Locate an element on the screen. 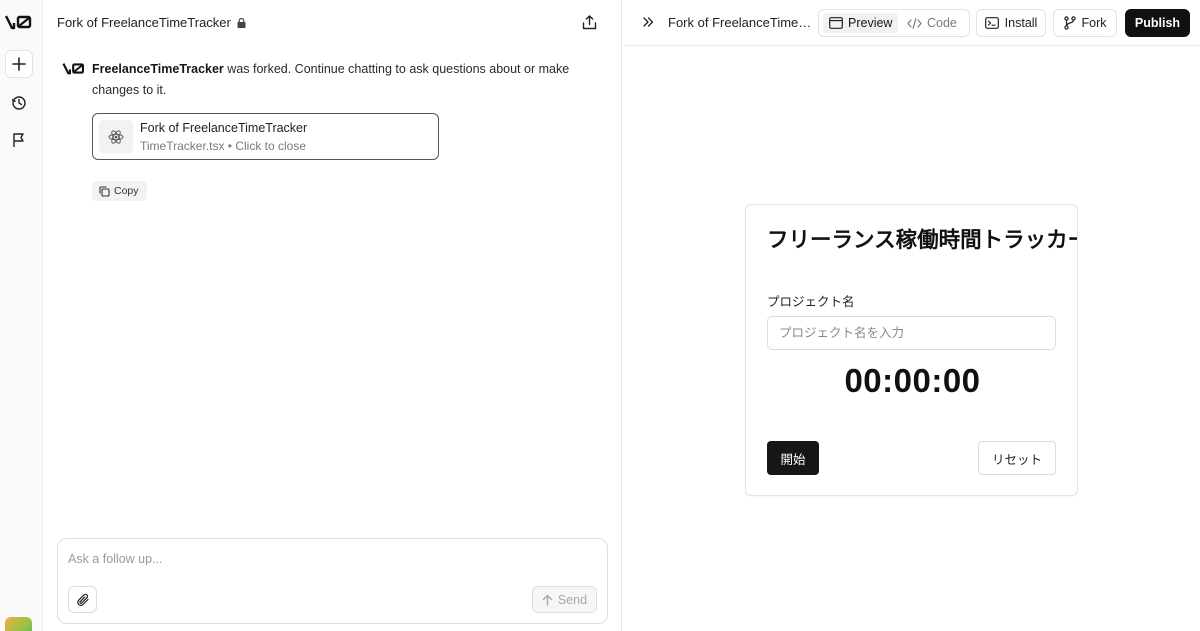 This screenshot has height=631, width=1200. paperclip-icon is located at coordinates (82, 599).